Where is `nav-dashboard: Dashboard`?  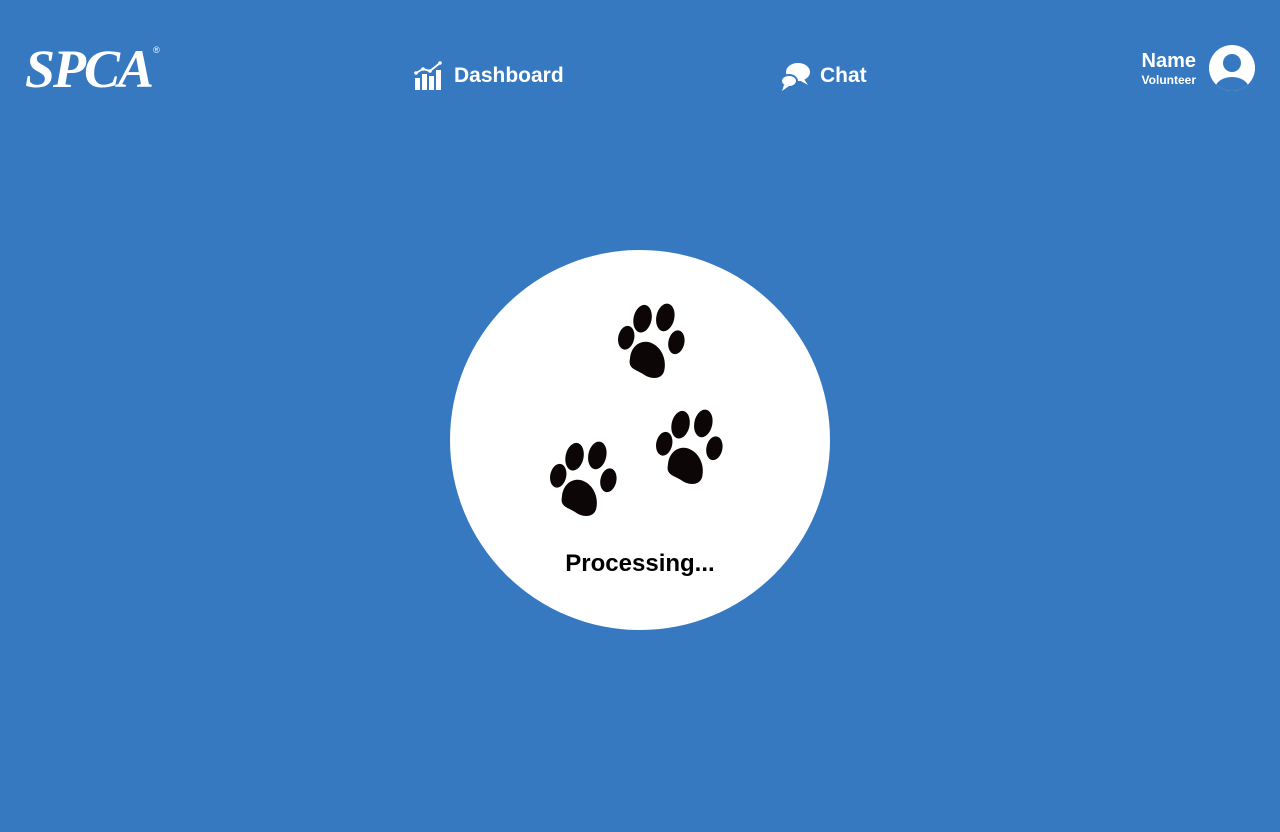
nav-dashboard: Dashboard is located at coordinates (489, 76).